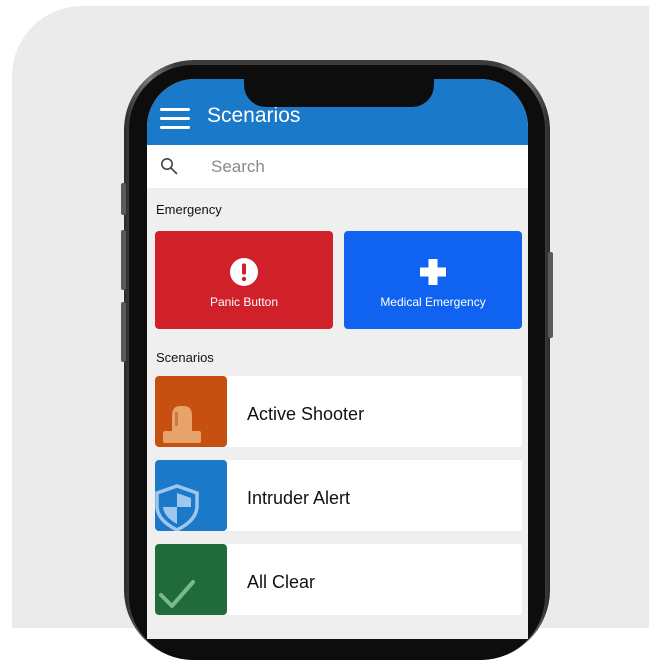 The width and height of the screenshot is (649, 660). I want to click on scenario-label: All Clear, so click(281, 582).